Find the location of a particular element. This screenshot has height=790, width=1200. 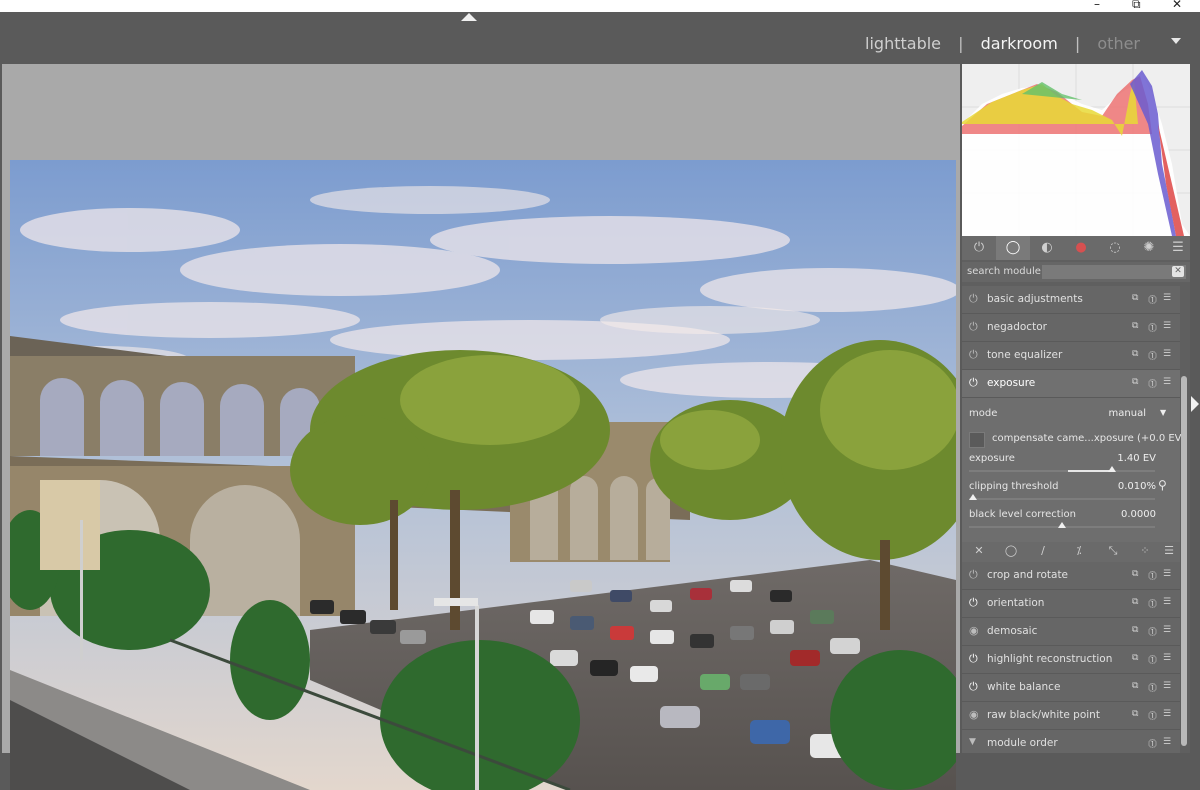

black-level-correction-slider-knob is located at coordinates (1062, 525).